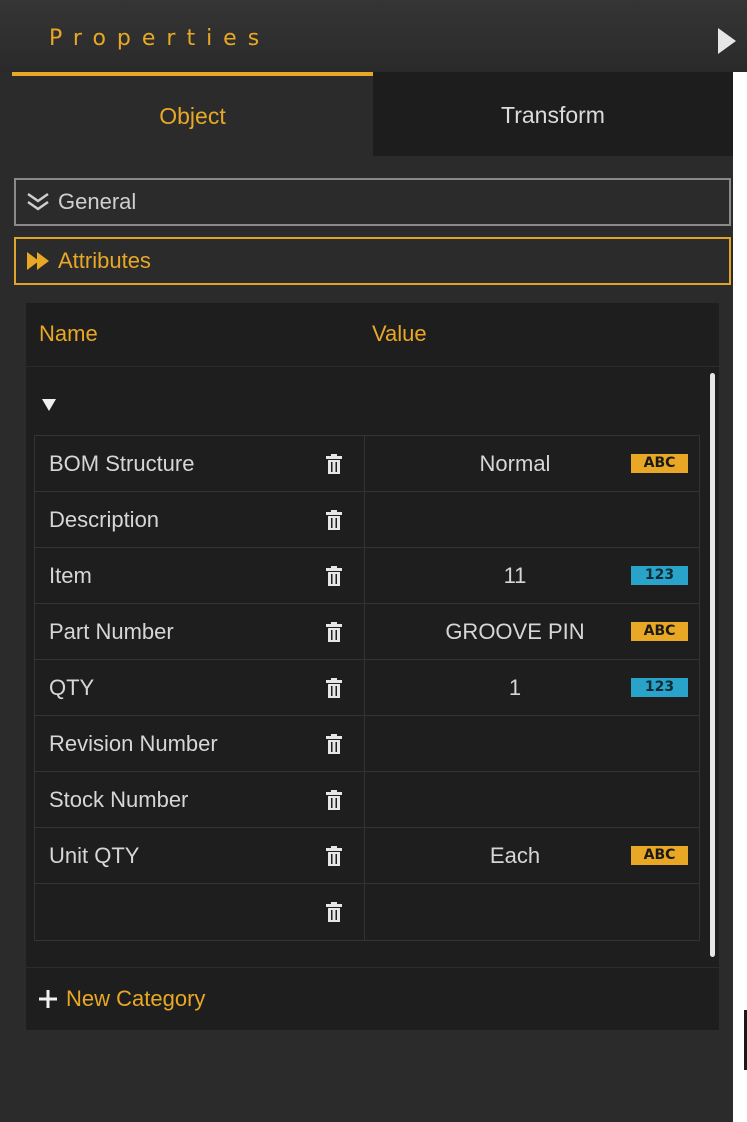 This screenshot has height=1122, width=747. What do you see at coordinates (740, 597) in the screenshot?
I see `adjacent-window-edge` at bounding box center [740, 597].